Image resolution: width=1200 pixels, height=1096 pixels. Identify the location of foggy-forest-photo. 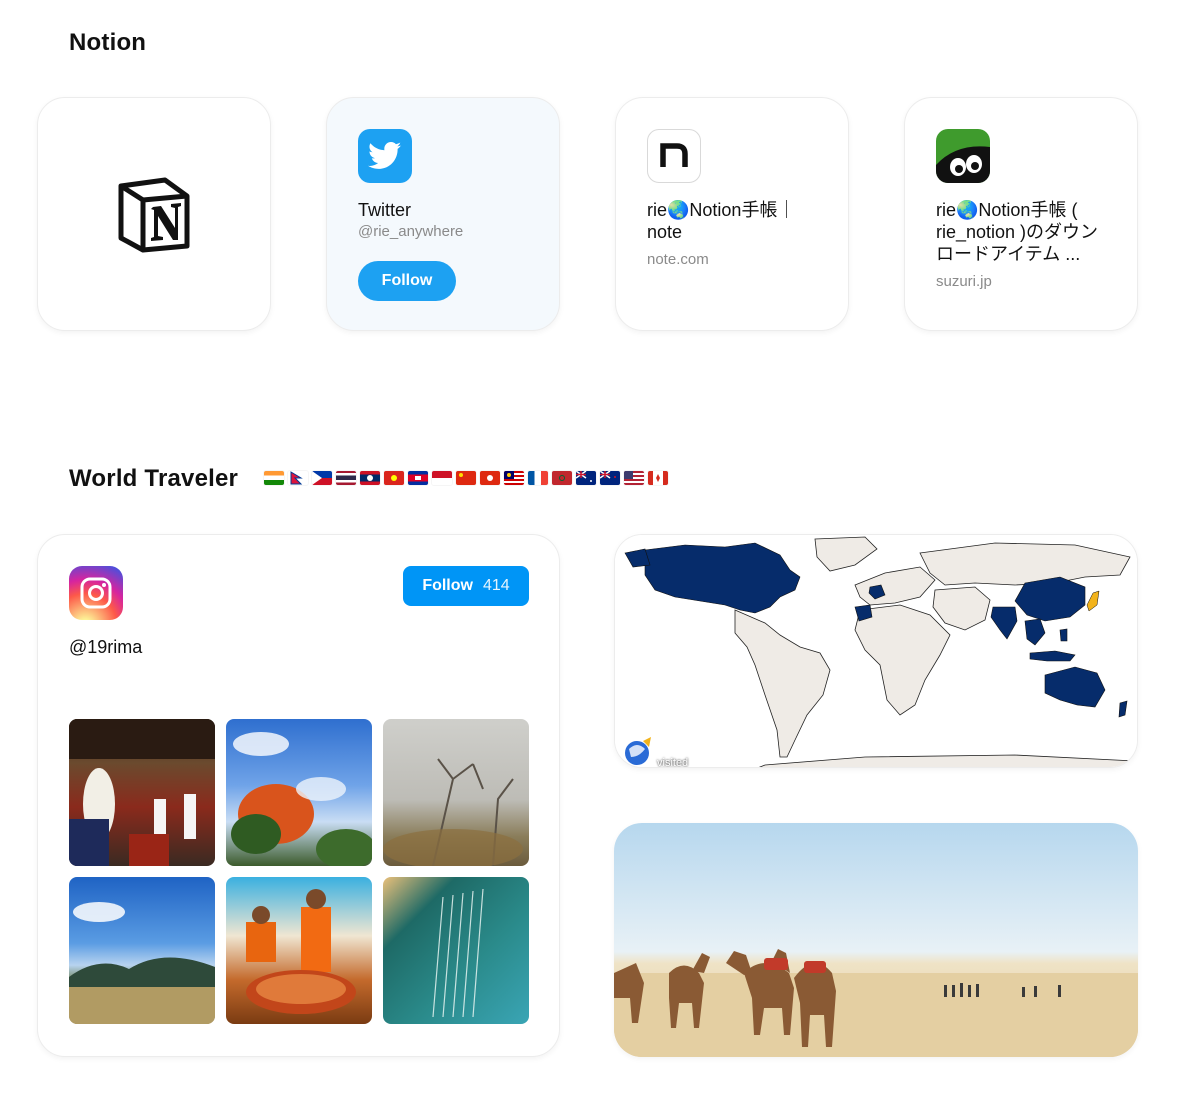
(456, 792).